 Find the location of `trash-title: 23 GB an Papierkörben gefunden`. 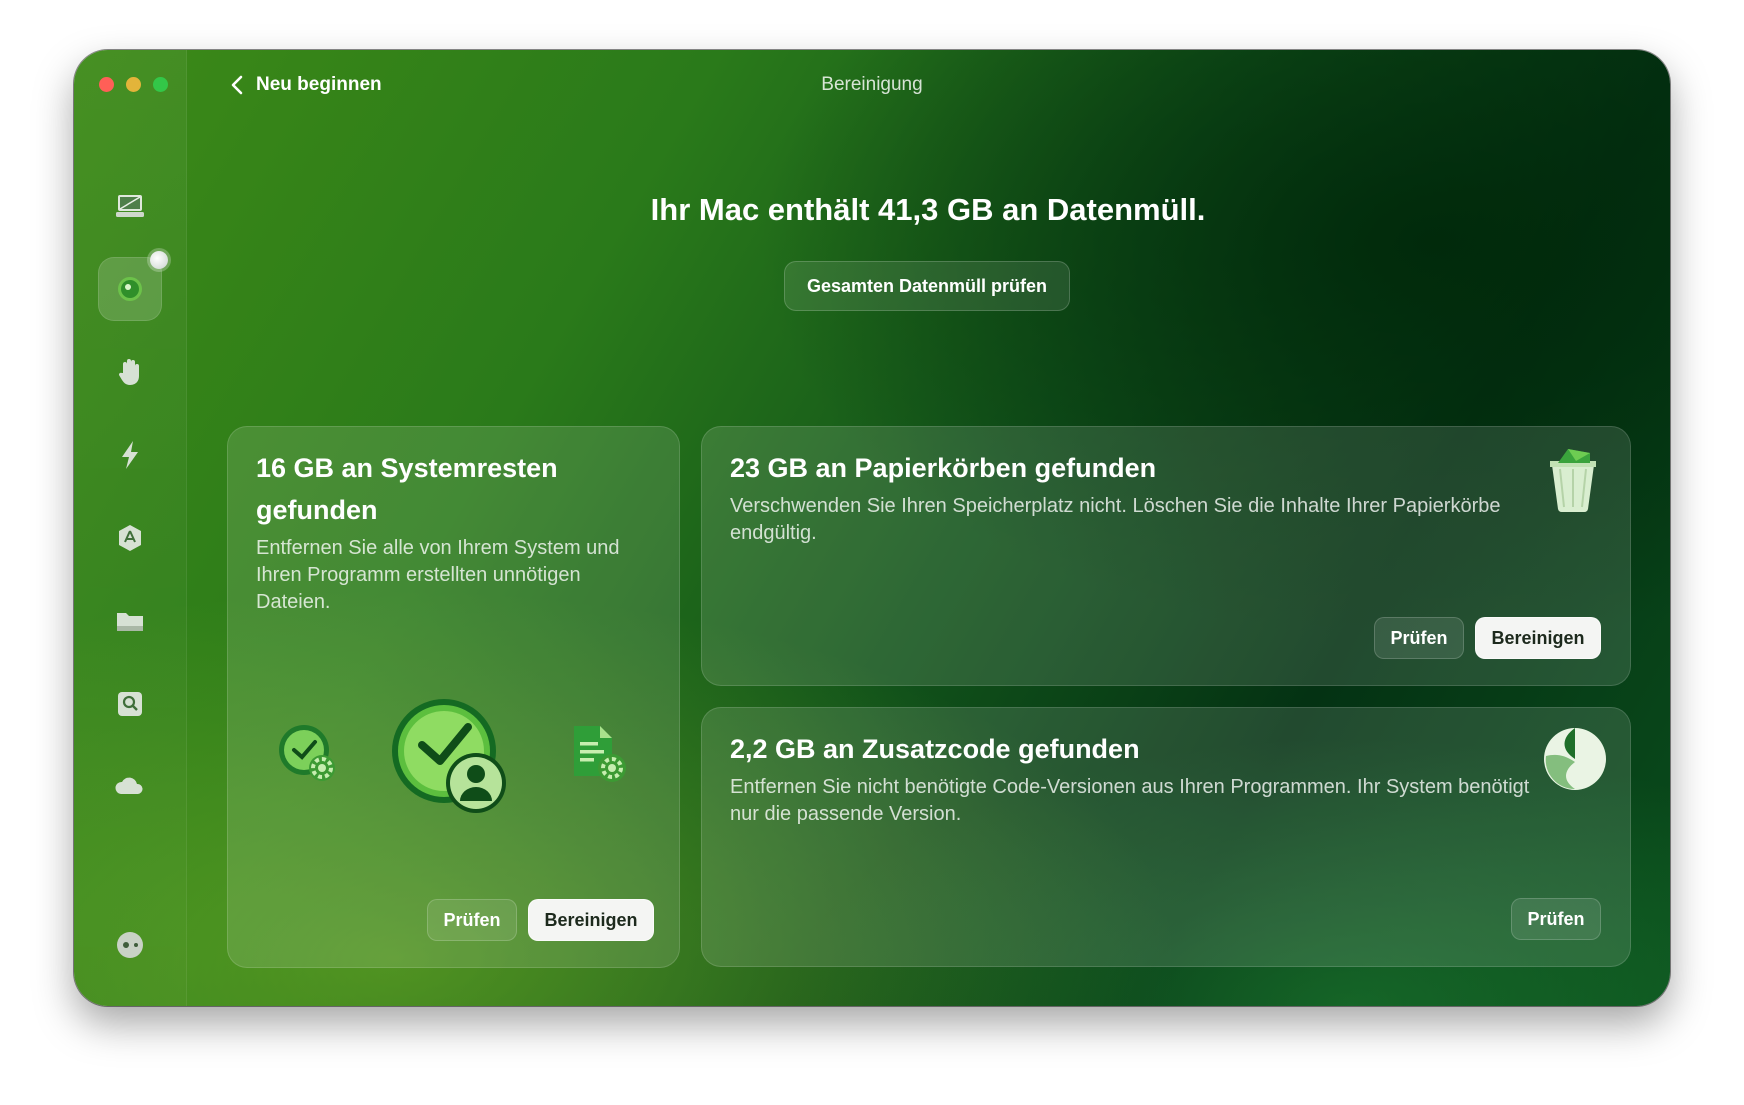

trash-title: 23 GB an Papierkörben gefunden is located at coordinates (943, 468).